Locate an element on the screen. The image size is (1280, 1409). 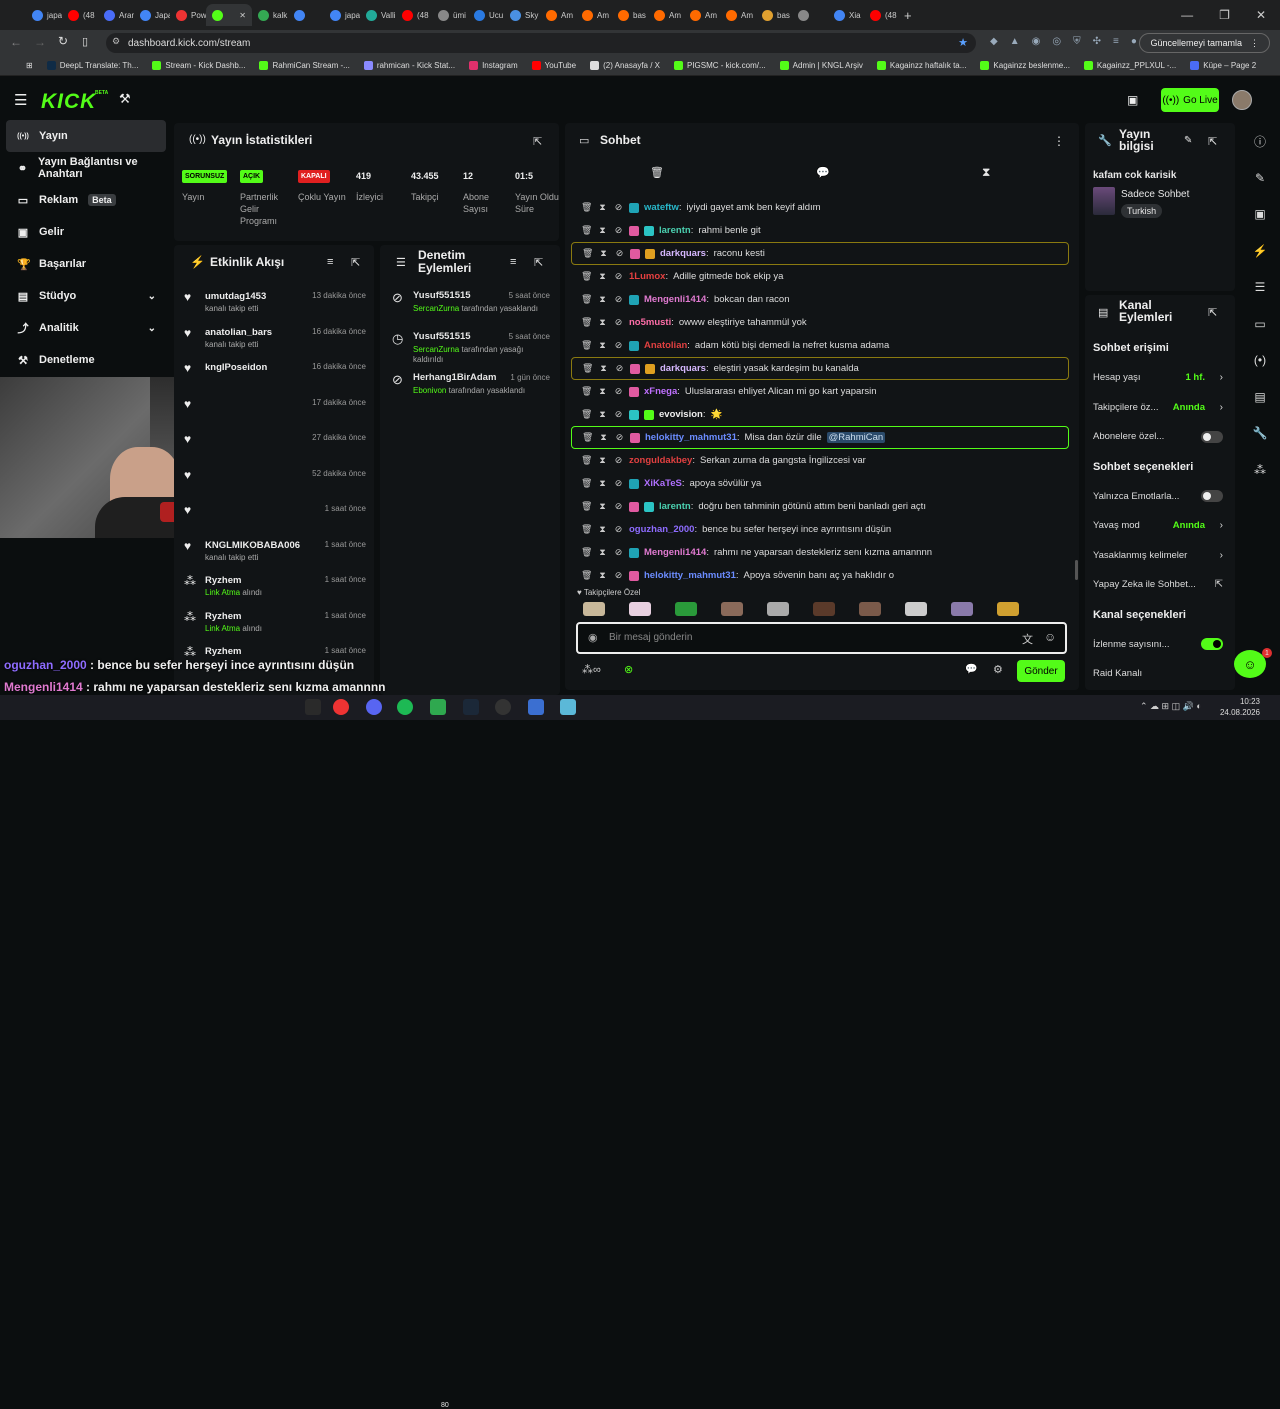
chat-username: no5musti is located at coordinates (650, 322).